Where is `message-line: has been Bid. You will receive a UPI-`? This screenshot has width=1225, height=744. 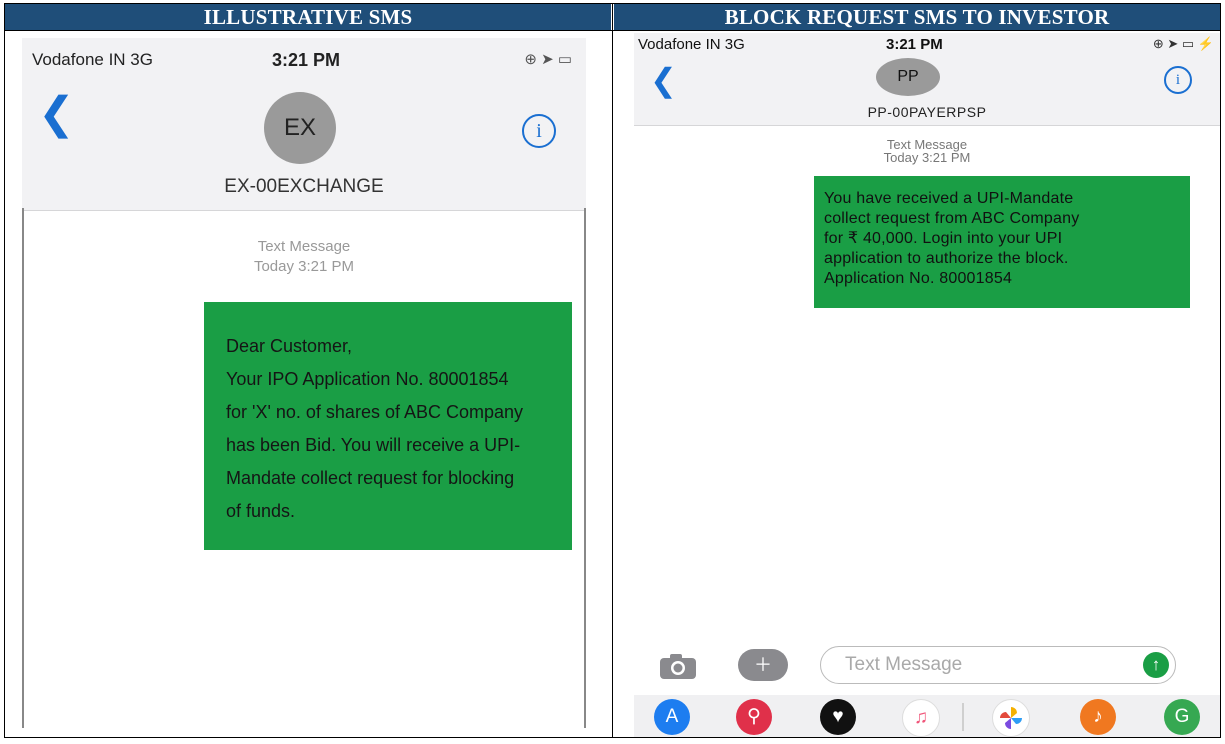
message-line: has been Bid. You will receive a UPI- is located at coordinates (373, 445).